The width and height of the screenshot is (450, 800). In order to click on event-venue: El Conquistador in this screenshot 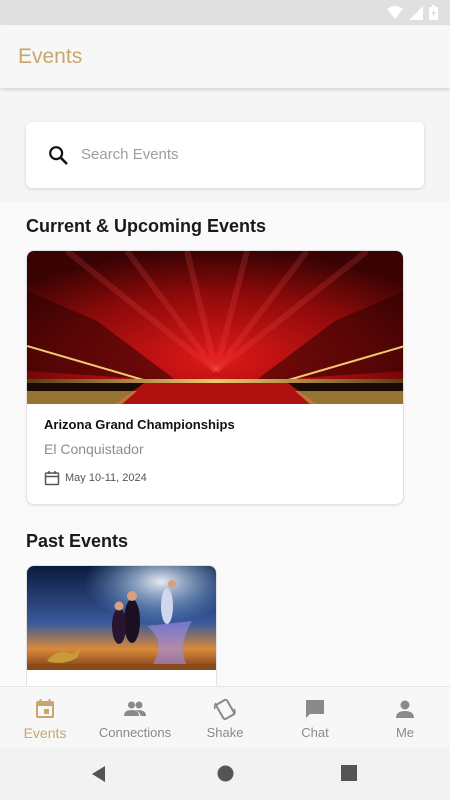, I will do `click(94, 449)`.